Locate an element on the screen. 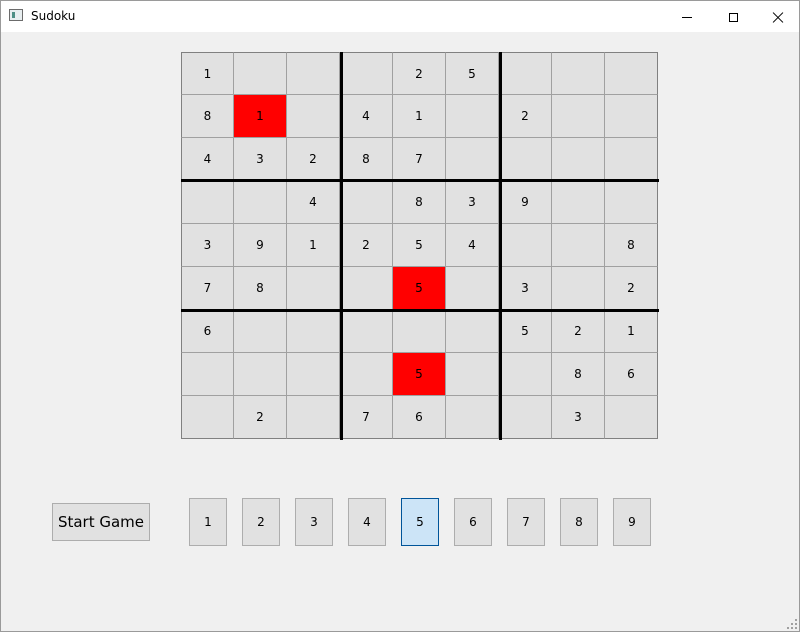 The width and height of the screenshot is (800, 632). close-icon is located at coordinates (778, 17).